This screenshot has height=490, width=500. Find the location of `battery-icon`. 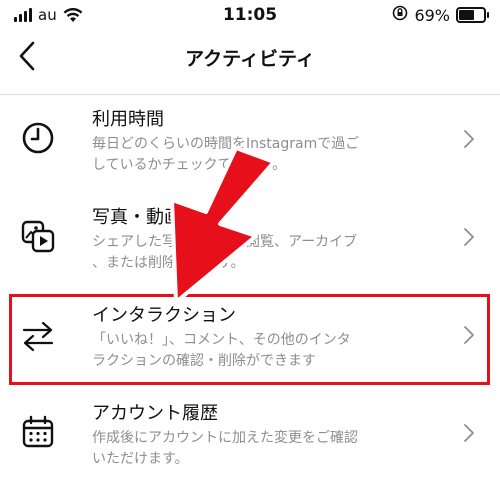

battery-icon is located at coordinates (472, 15).